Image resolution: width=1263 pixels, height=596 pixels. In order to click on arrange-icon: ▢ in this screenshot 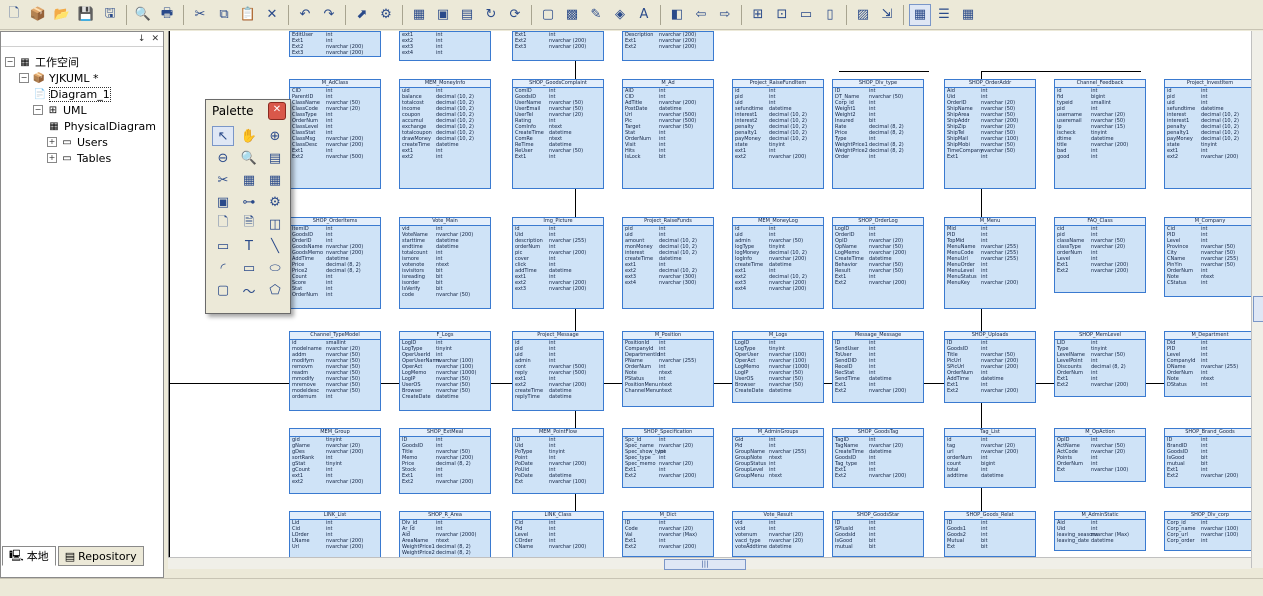, I will do `click(548, 15)`.